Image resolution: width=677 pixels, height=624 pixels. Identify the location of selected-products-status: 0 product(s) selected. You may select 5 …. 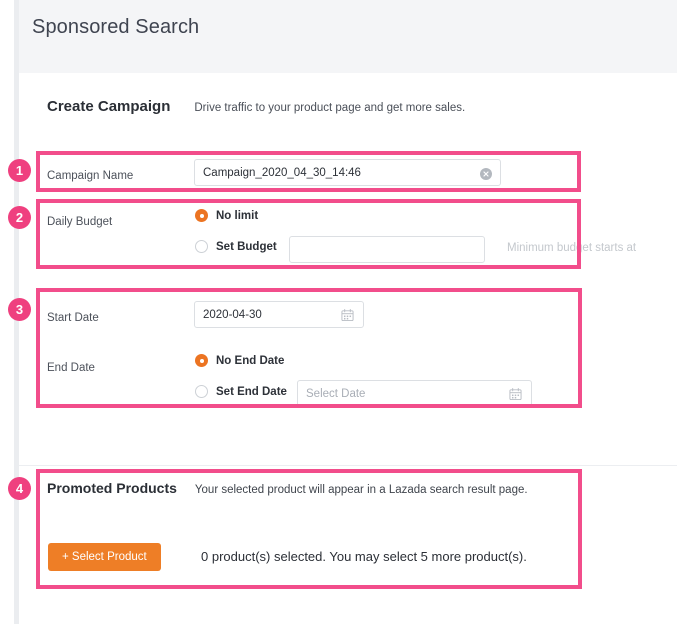
(364, 556).